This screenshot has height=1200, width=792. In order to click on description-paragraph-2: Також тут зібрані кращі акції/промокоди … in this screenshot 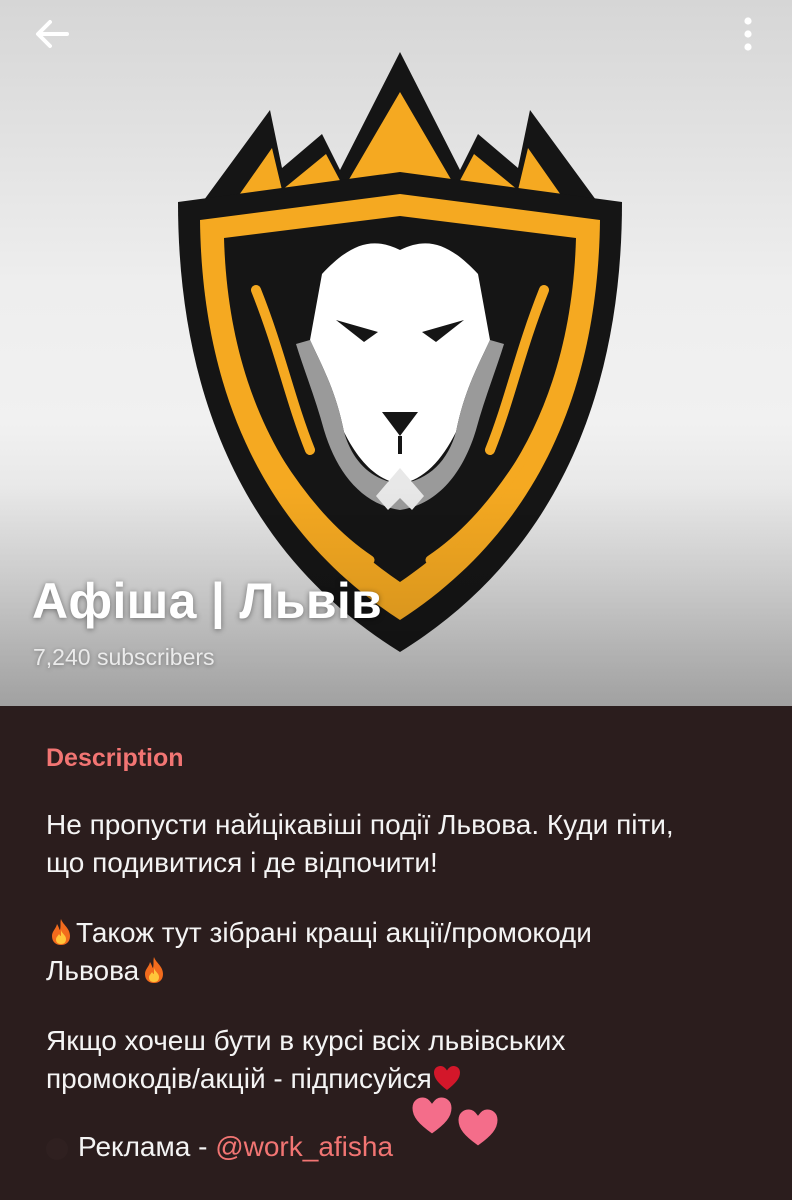, I will do `click(411, 952)`.